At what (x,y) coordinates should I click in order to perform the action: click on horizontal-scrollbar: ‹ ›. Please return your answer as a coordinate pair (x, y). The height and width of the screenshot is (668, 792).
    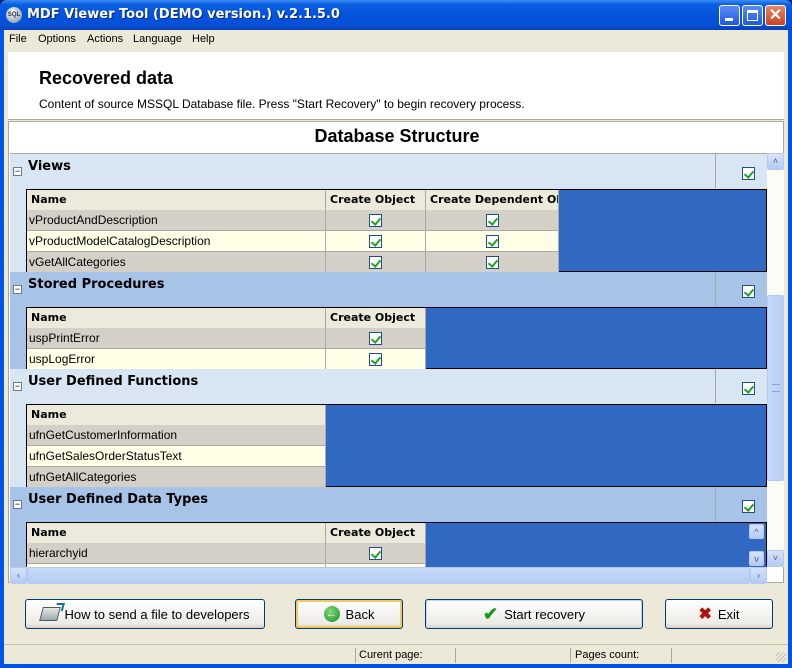
    Looking at the image, I should click on (388, 575).